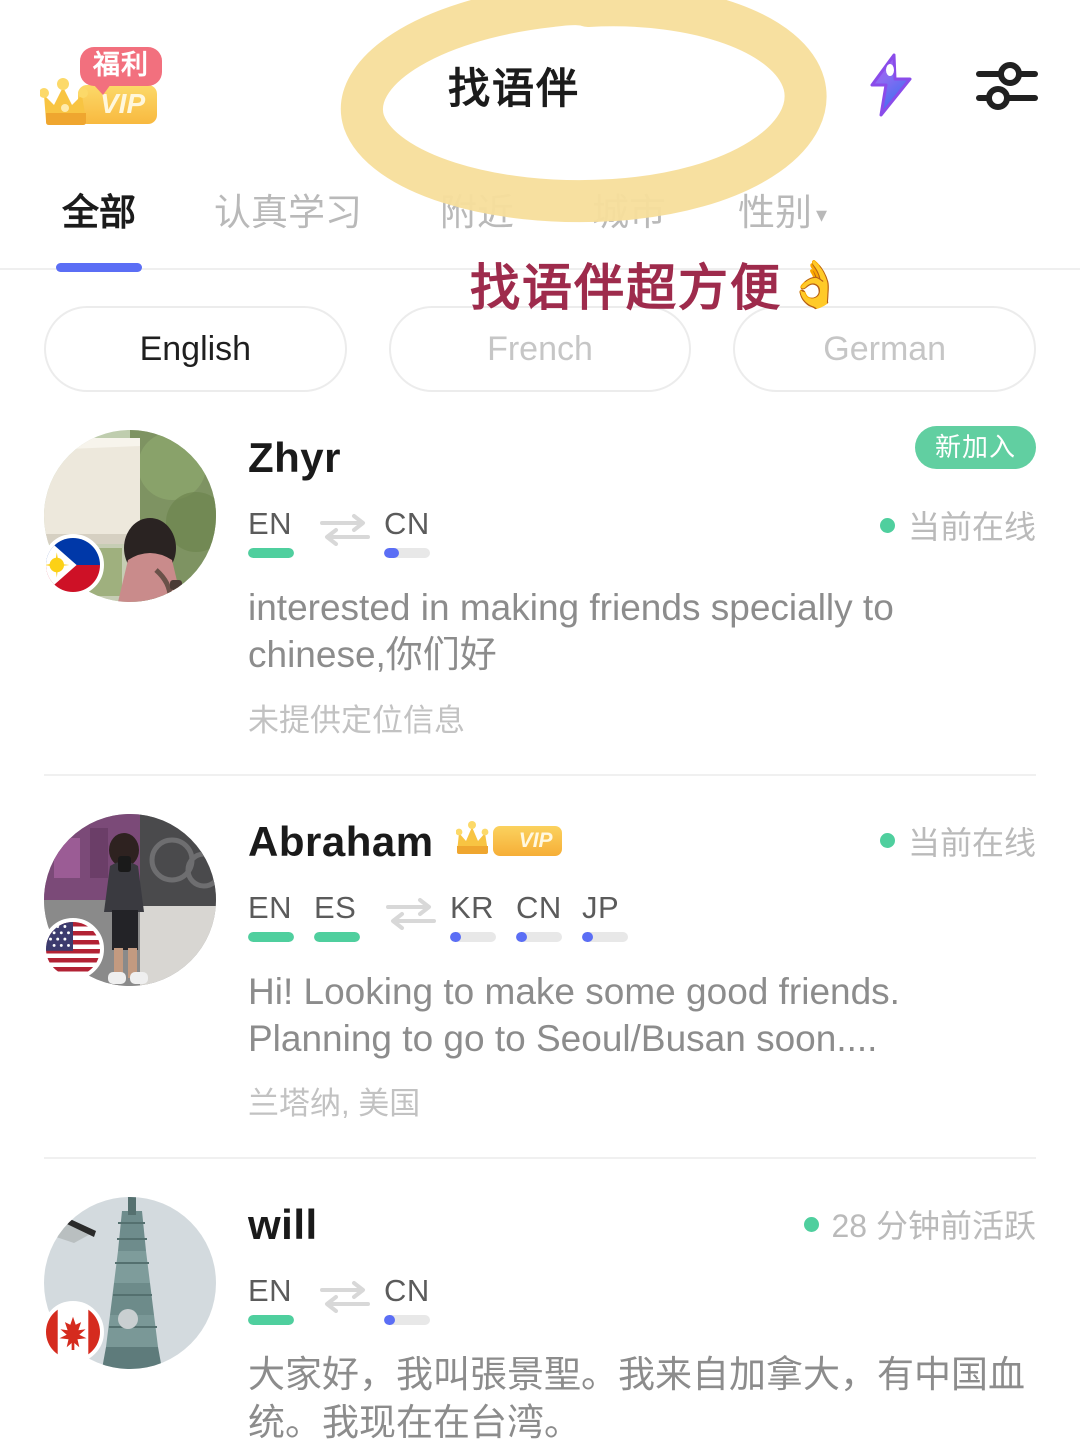 Image resolution: width=1080 pixels, height=1440 pixels. I want to click on language-chip-french-label: French, so click(540, 348).